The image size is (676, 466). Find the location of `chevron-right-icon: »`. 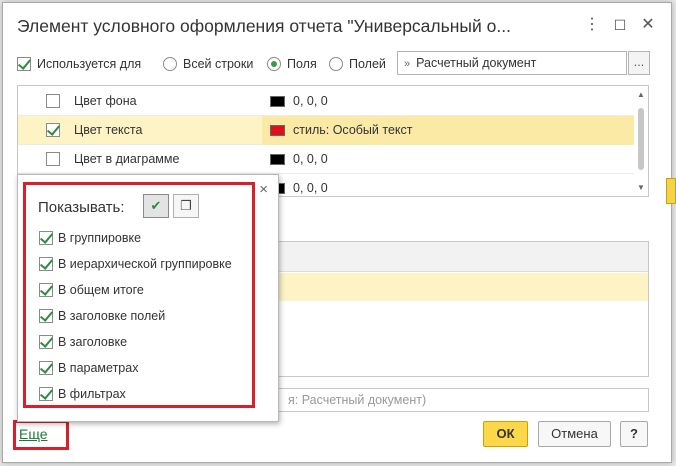

chevron-right-icon: » is located at coordinates (407, 64).